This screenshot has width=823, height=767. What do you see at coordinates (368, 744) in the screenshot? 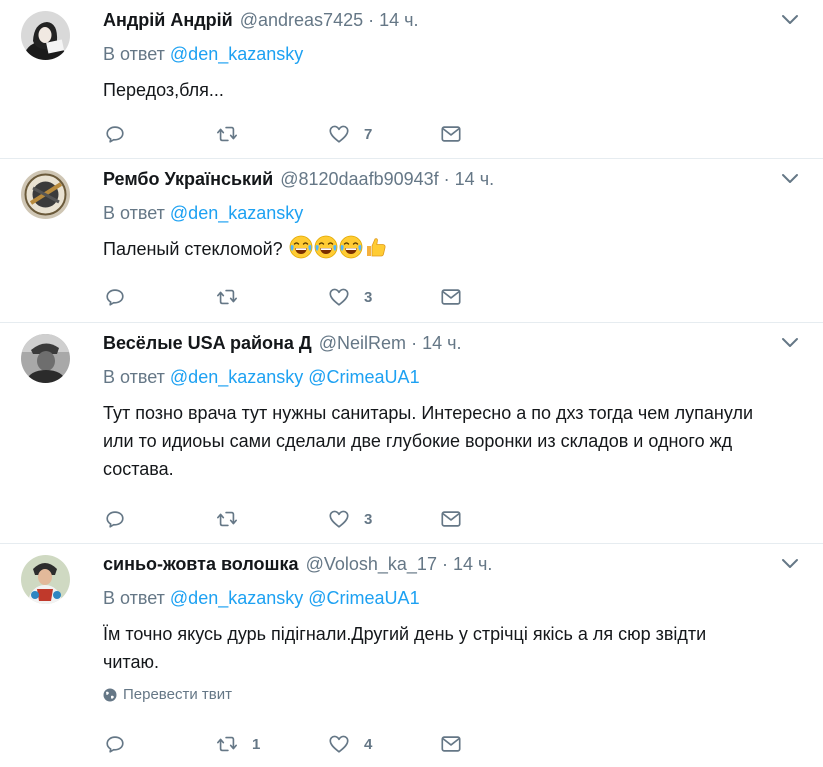
I see `like-count: 4` at bounding box center [368, 744].